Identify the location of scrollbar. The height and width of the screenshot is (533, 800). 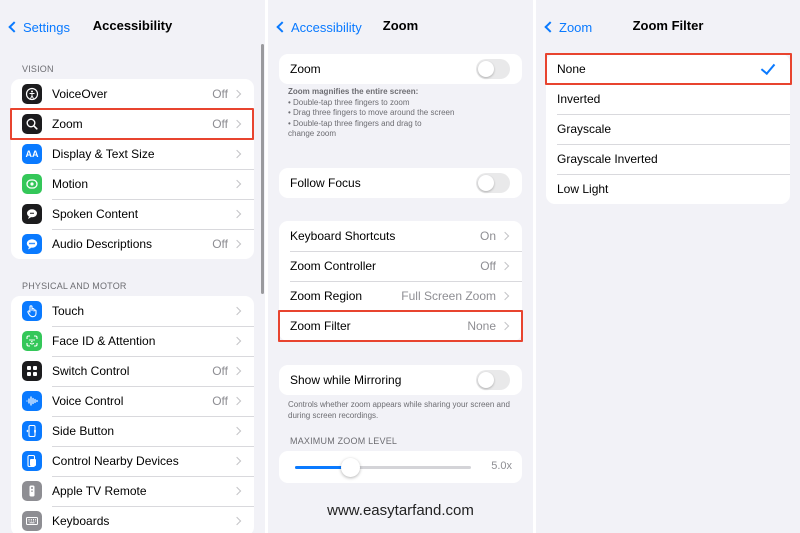
(262, 169).